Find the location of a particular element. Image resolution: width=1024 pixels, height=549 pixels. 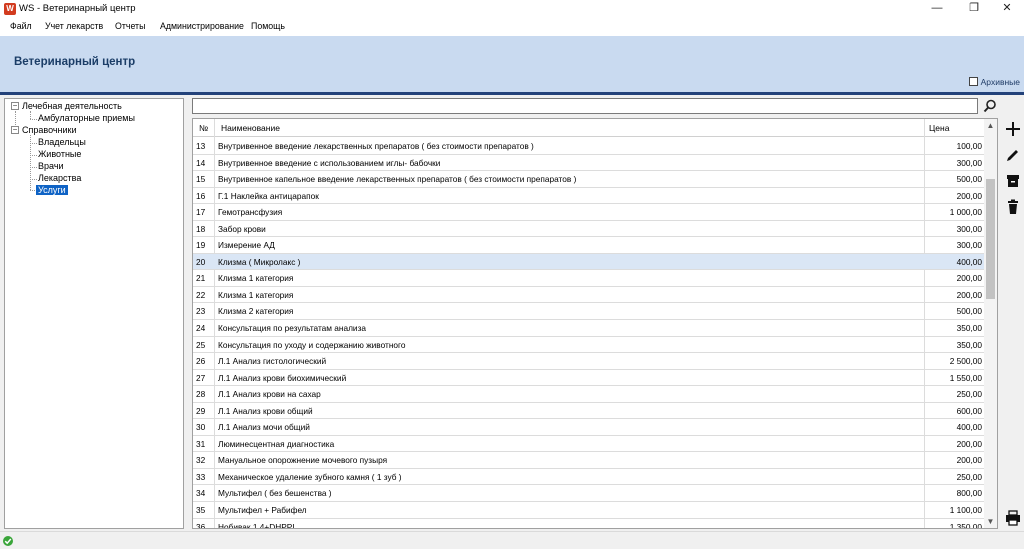

add-icon is located at coordinates (1013, 129).